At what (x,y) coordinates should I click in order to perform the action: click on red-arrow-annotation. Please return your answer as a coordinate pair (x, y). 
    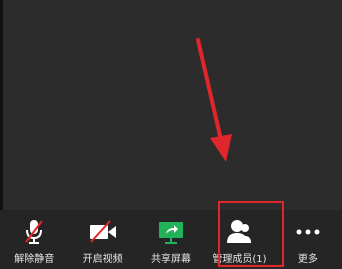
    Looking at the image, I should click on (214, 100).